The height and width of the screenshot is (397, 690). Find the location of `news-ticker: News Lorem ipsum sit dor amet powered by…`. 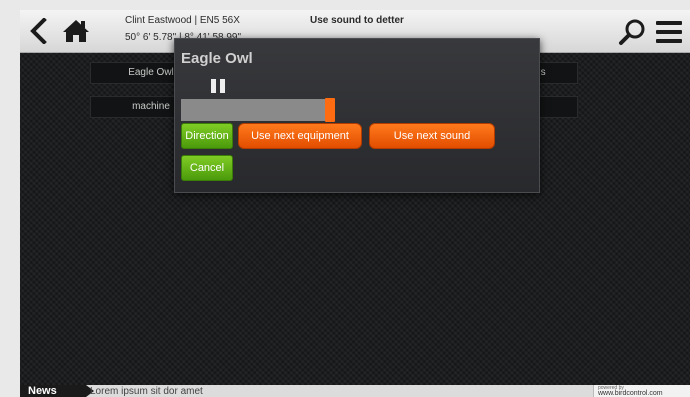

news-ticker: News Lorem ipsum sit dor amet powered by… is located at coordinates (355, 391).